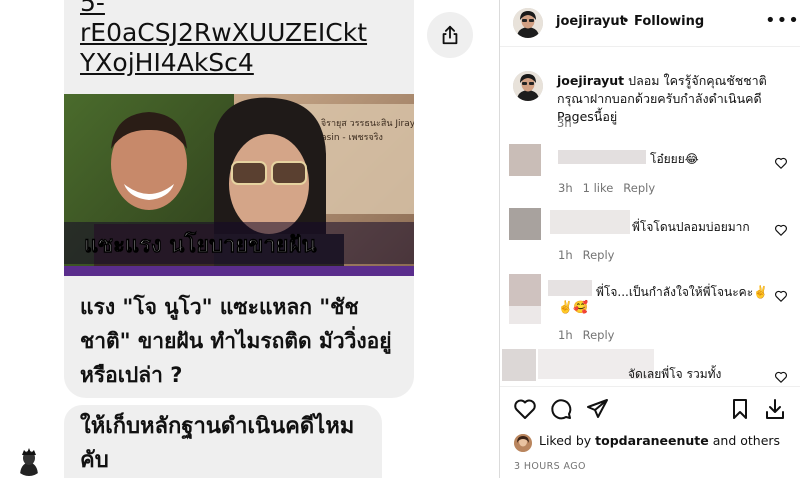 This screenshot has width=800, height=478. I want to click on share-button, so click(450, 35).